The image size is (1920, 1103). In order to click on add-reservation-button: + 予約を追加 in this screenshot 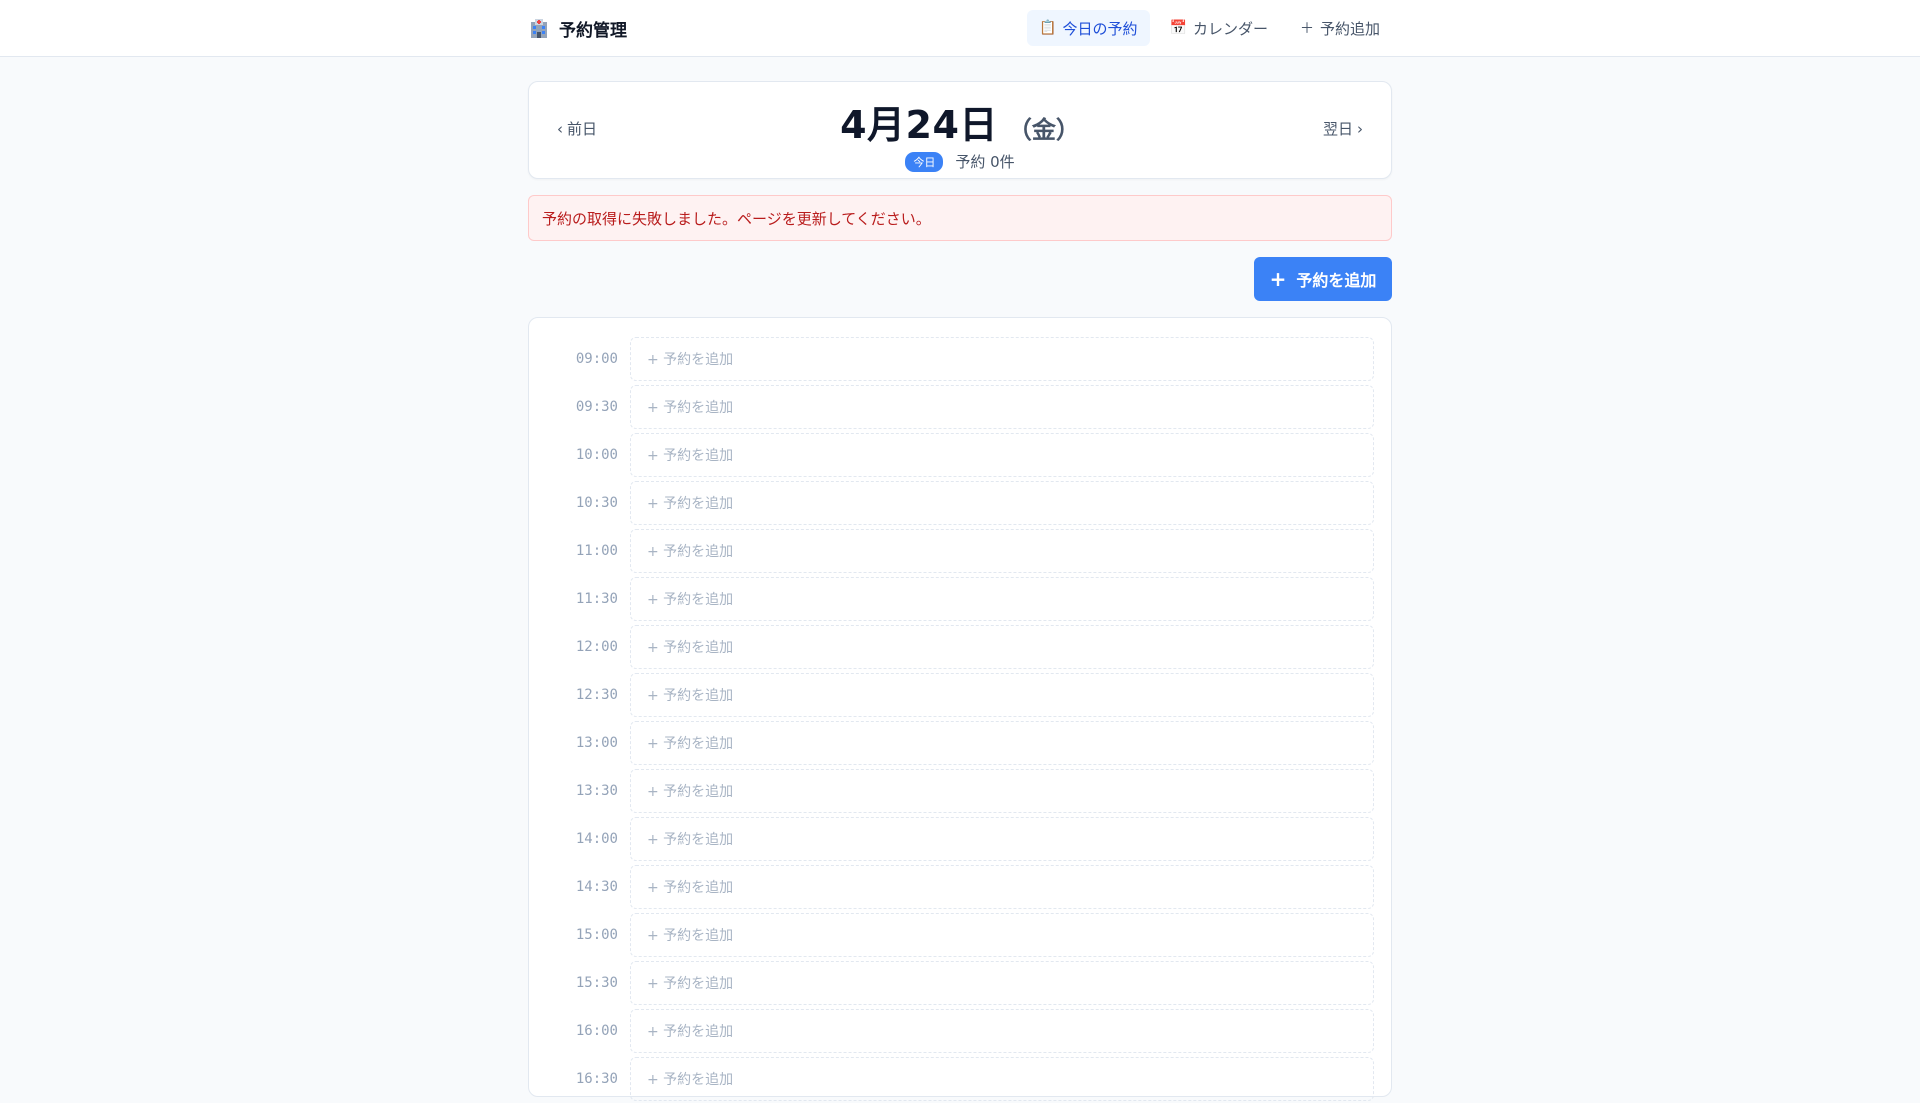, I will do `click(1323, 279)`.